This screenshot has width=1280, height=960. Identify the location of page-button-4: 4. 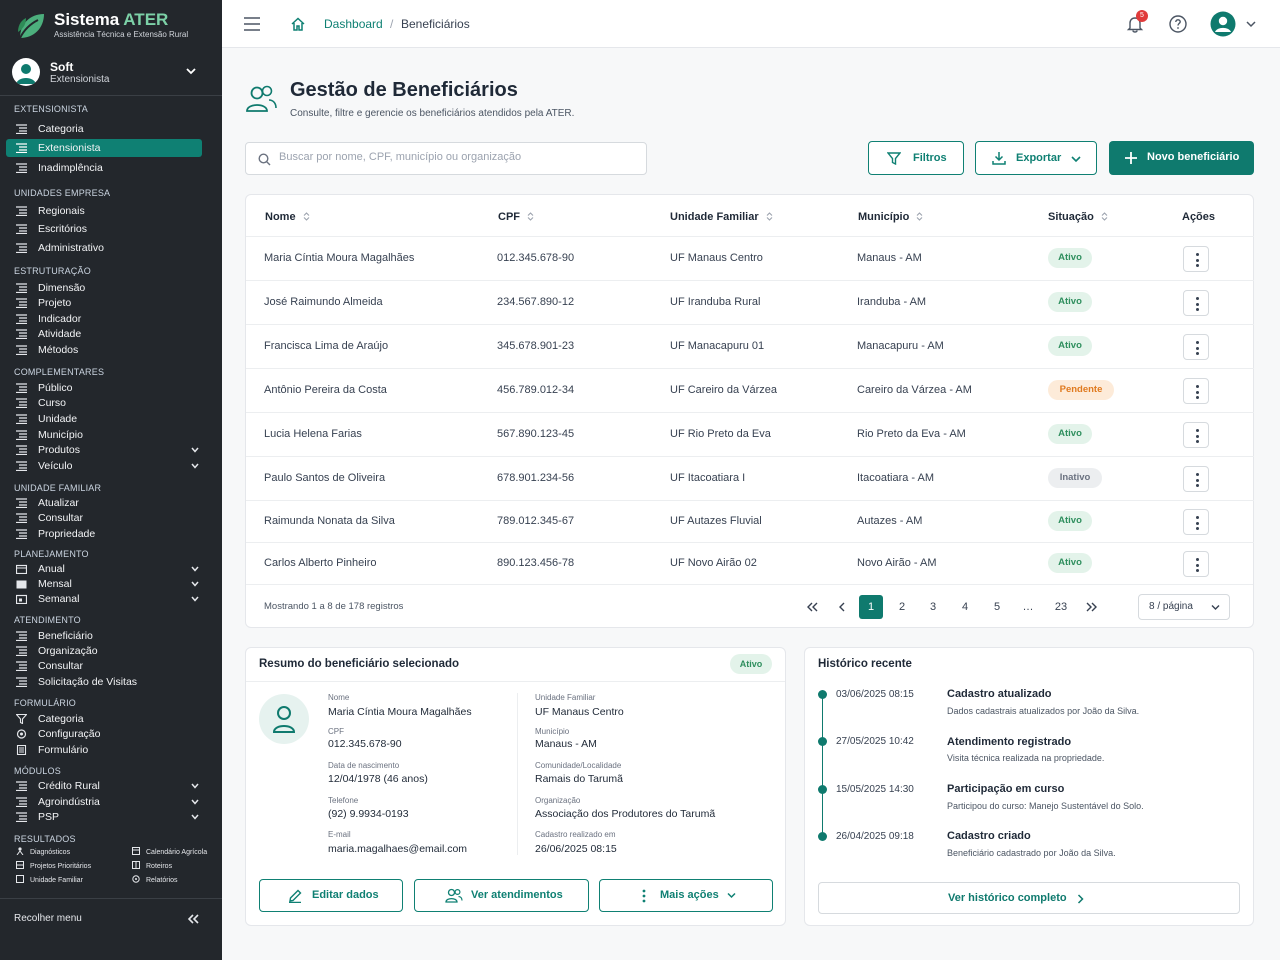
(965, 607).